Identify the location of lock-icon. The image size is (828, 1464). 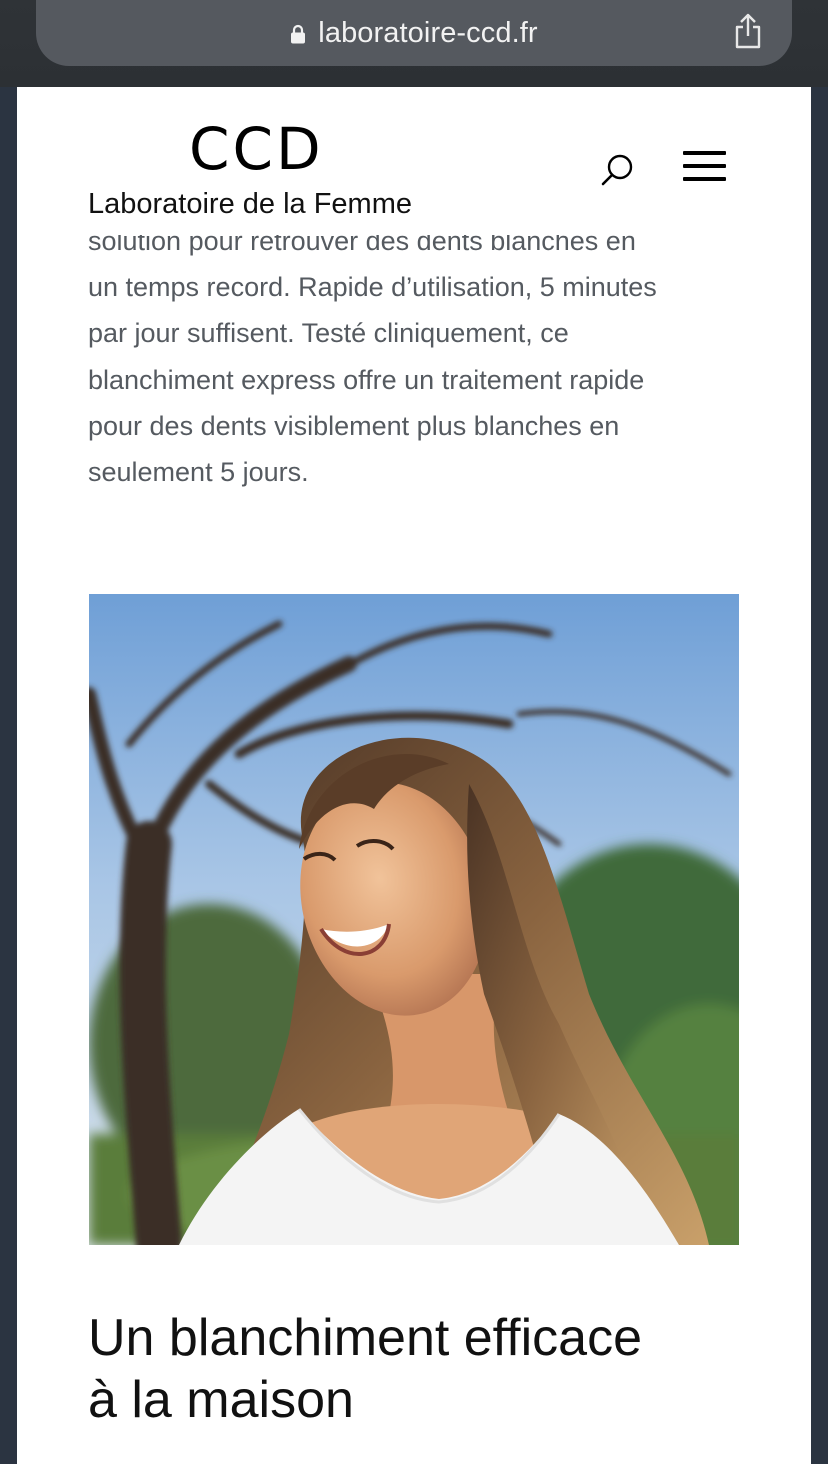
(298, 34).